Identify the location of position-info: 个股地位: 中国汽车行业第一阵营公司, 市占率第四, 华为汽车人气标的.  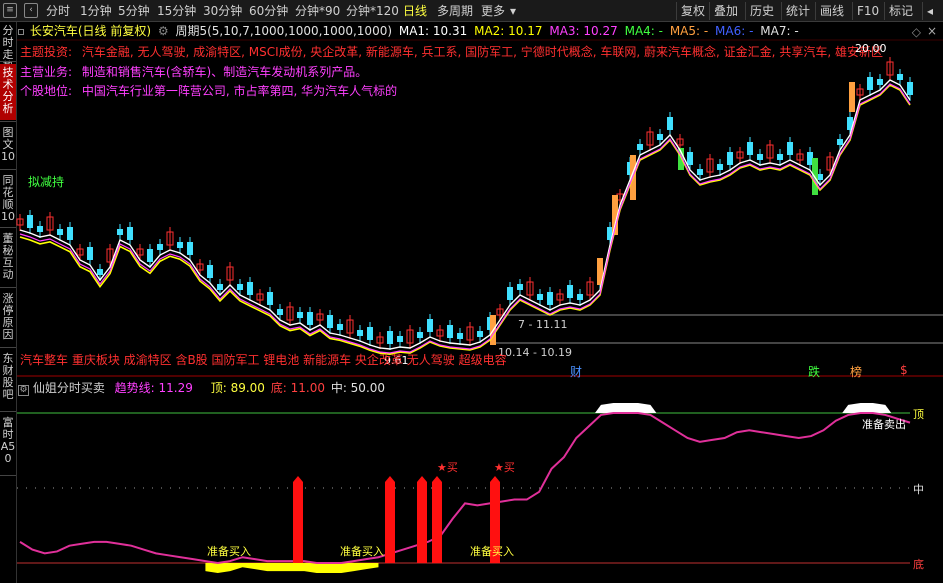
(208, 90).